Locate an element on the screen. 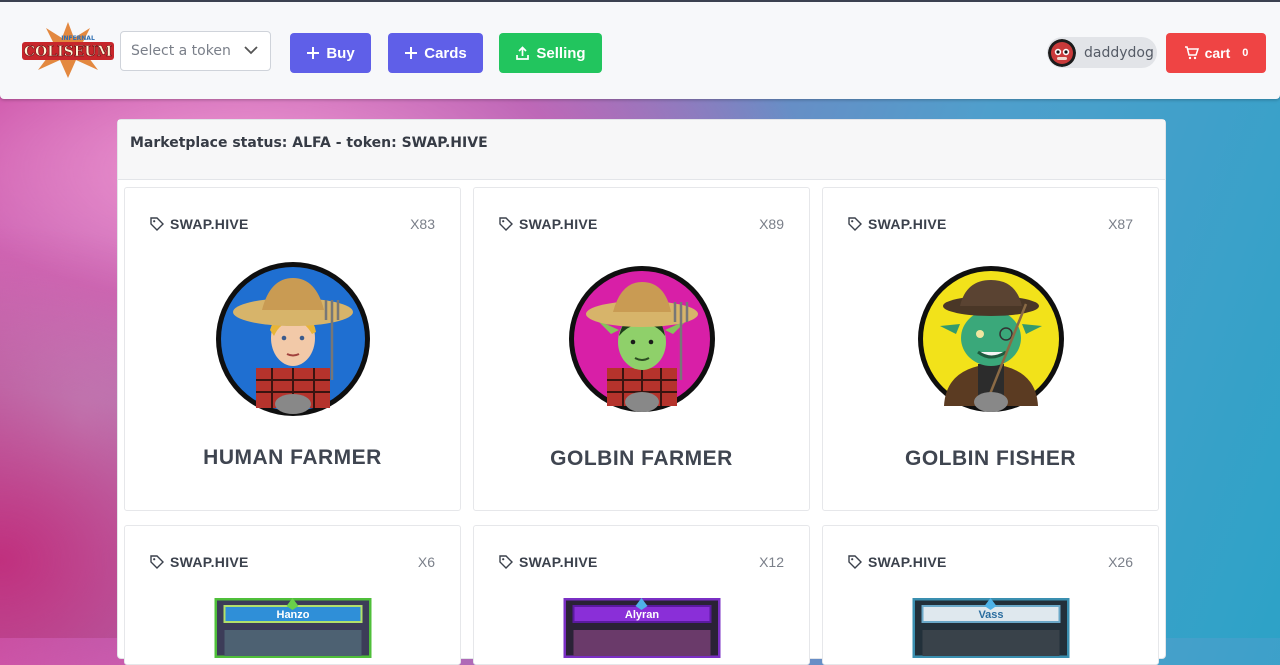 This screenshot has width=1280, height=665. user-profile-badge: daddydog is located at coordinates (1102, 52).